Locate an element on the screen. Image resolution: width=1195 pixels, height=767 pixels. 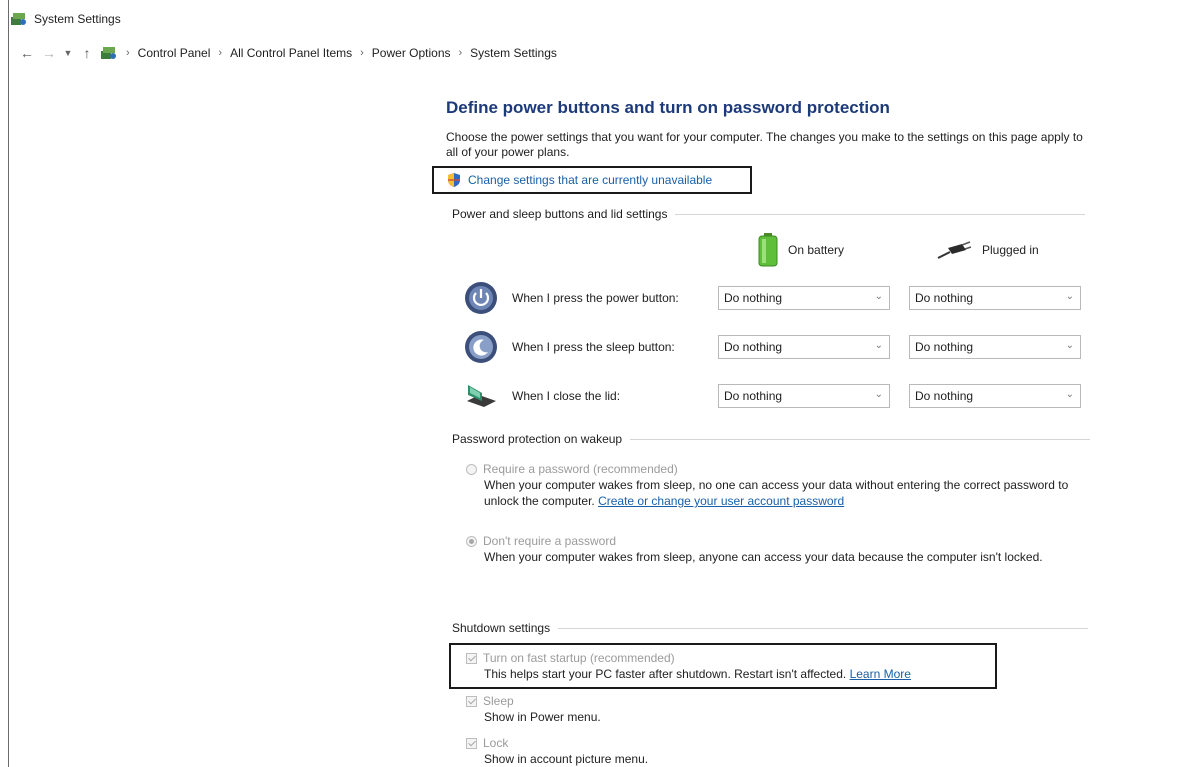
up-arrow-icon: ↑ is located at coordinates (87, 53).